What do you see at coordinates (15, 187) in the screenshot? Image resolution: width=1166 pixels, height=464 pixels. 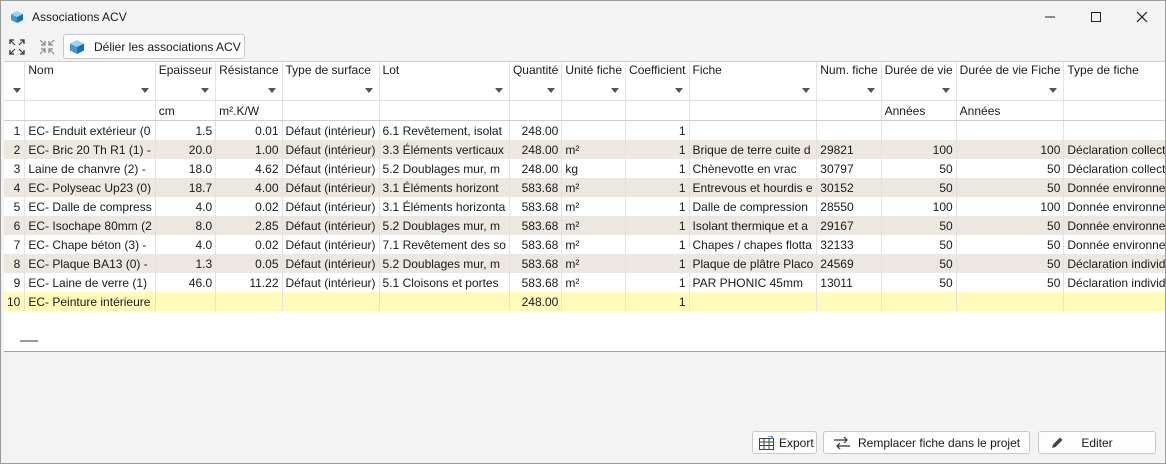 I see `row-number: 4` at bounding box center [15, 187].